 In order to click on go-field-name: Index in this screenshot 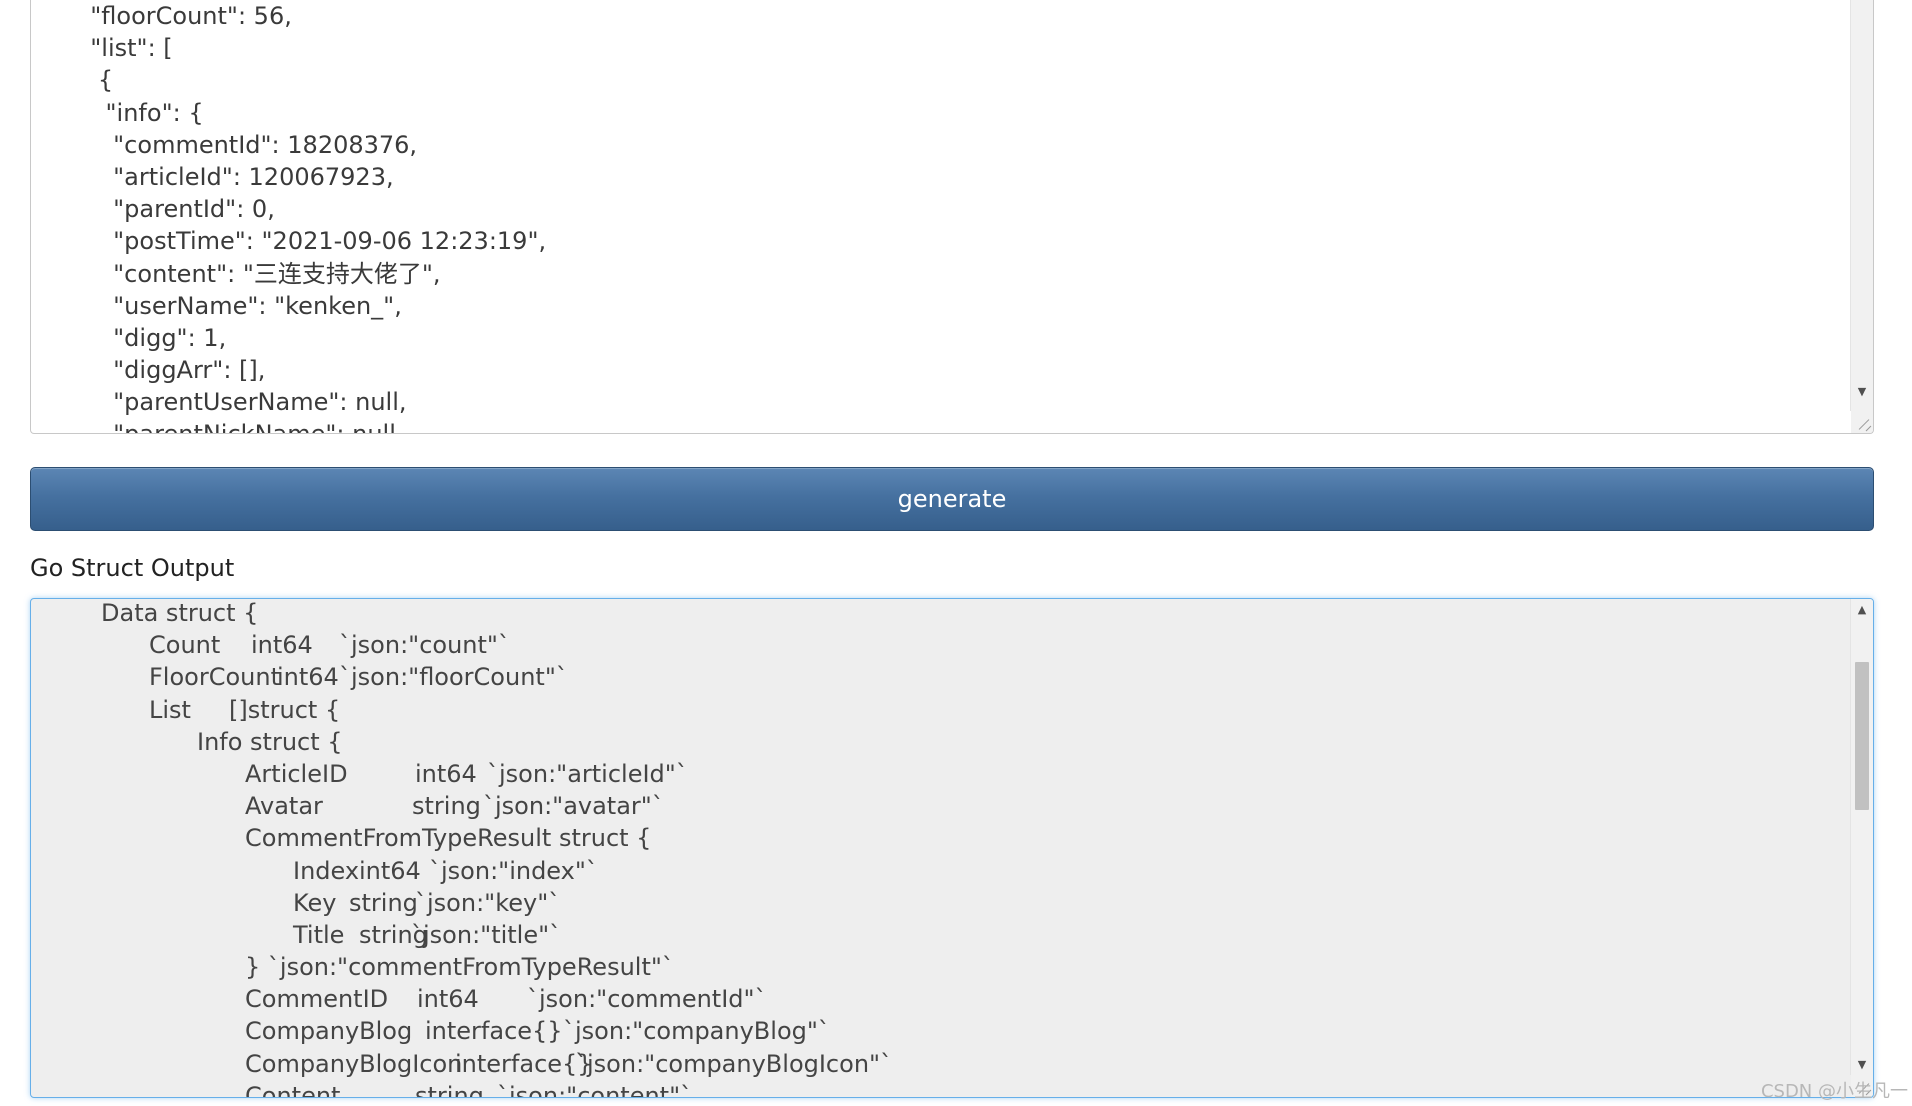, I will do `click(326, 870)`.